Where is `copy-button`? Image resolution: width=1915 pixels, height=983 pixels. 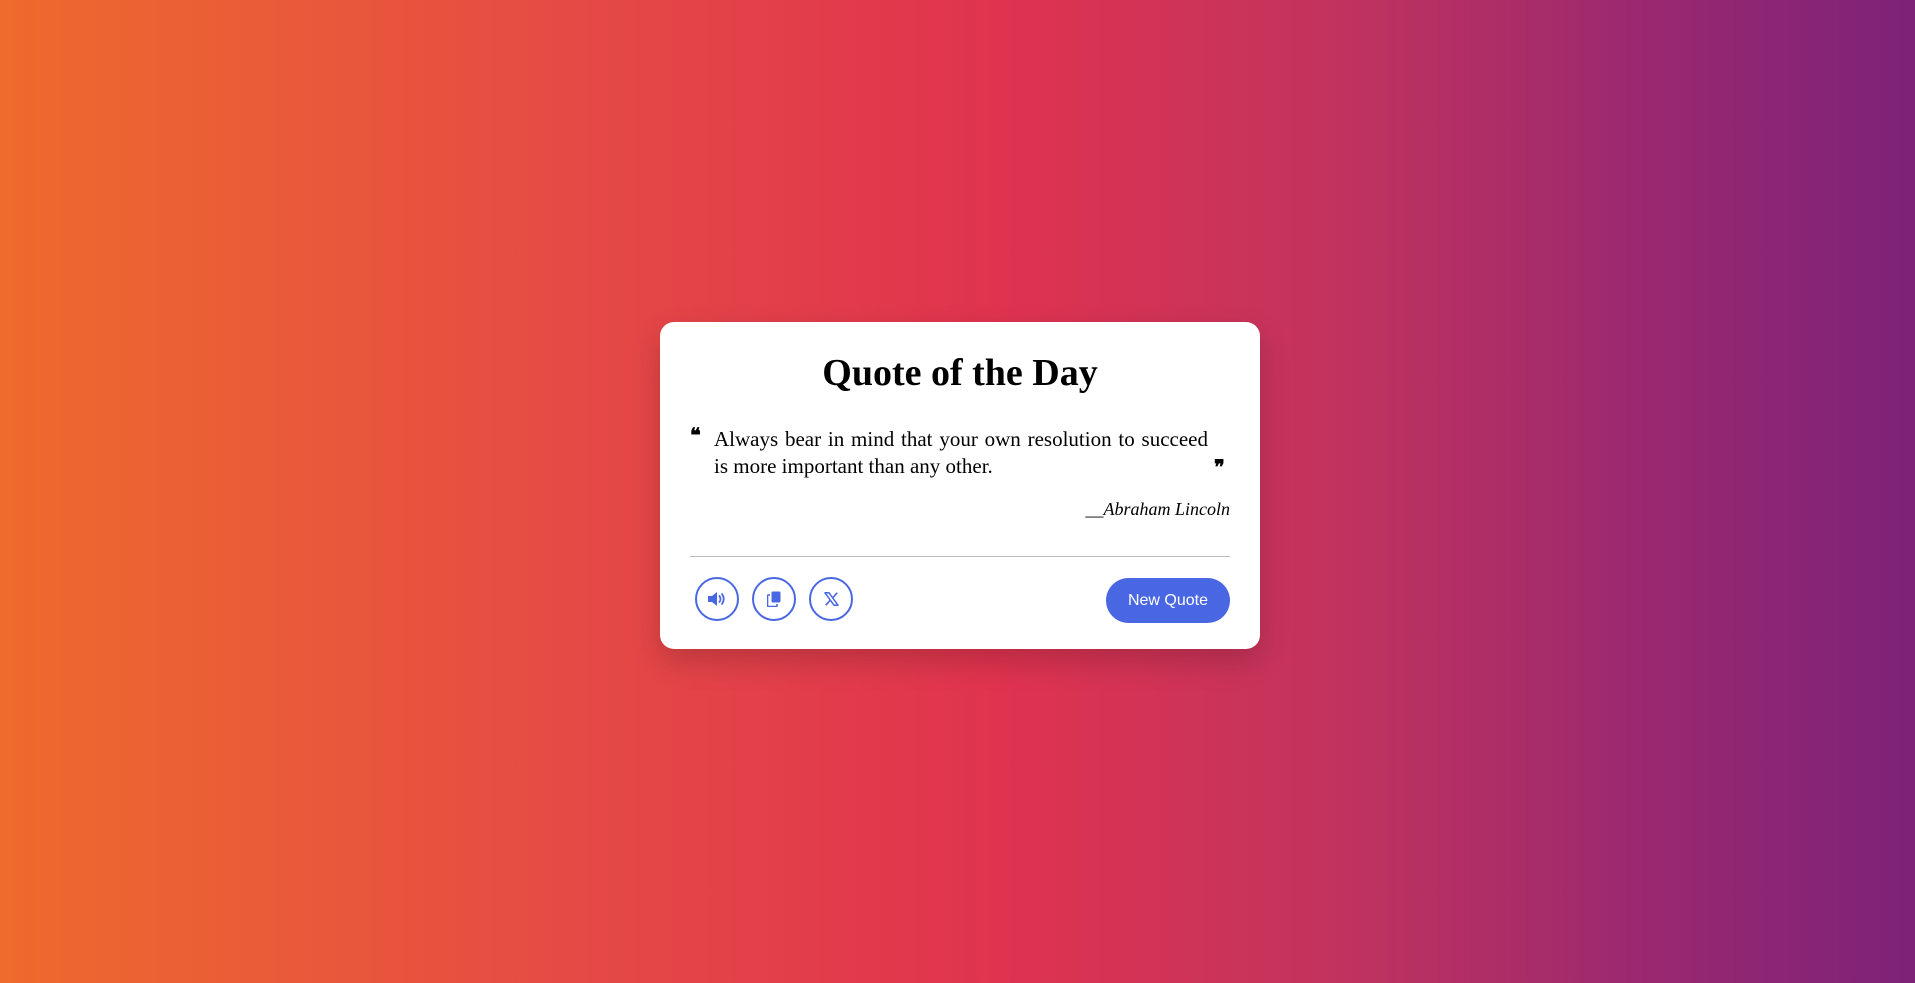 copy-button is located at coordinates (774, 599).